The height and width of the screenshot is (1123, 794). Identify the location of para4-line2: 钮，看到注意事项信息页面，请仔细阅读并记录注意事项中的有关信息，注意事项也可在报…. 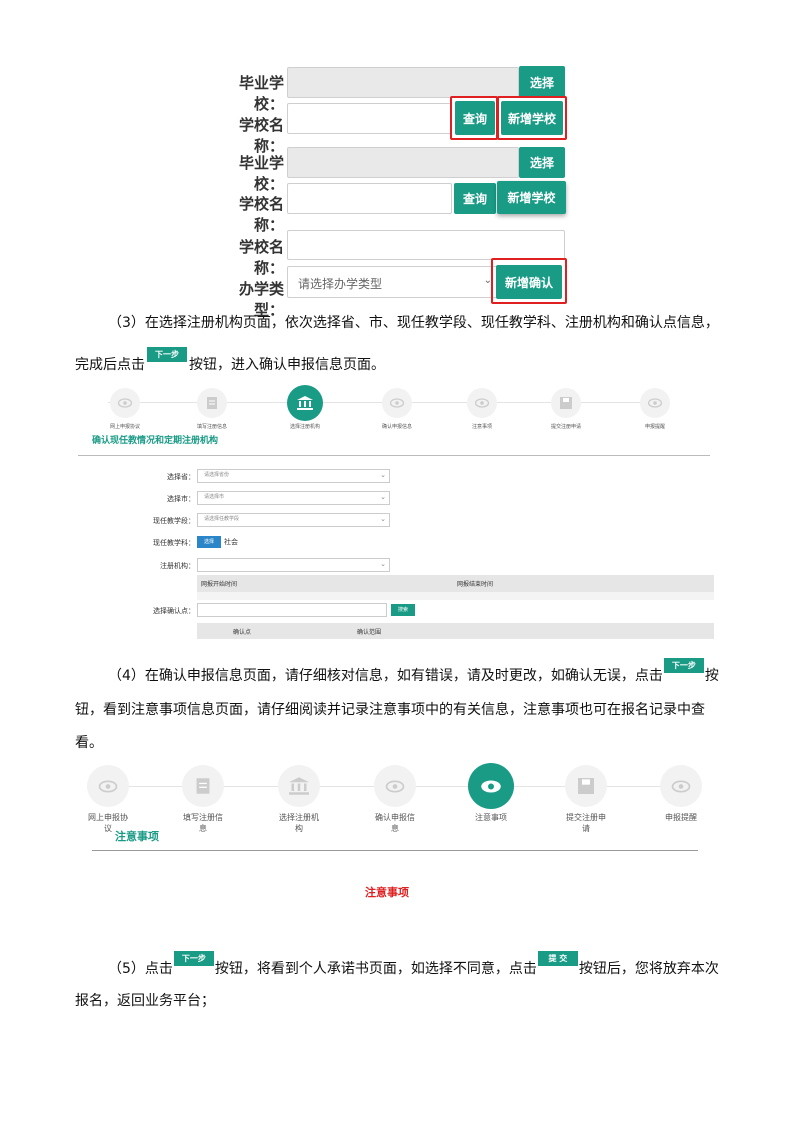
(390, 710).